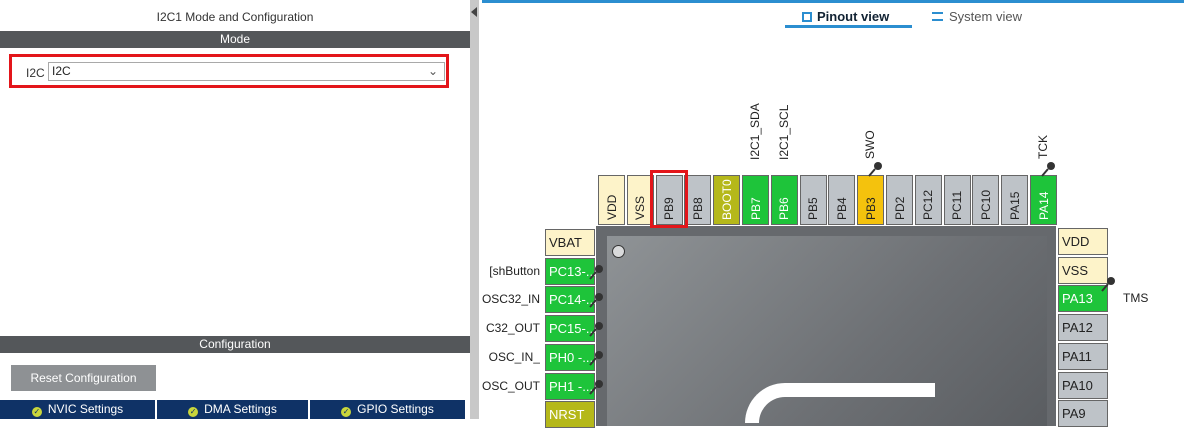  I want to click on pin-pb7: PB7, so click(755, 200).